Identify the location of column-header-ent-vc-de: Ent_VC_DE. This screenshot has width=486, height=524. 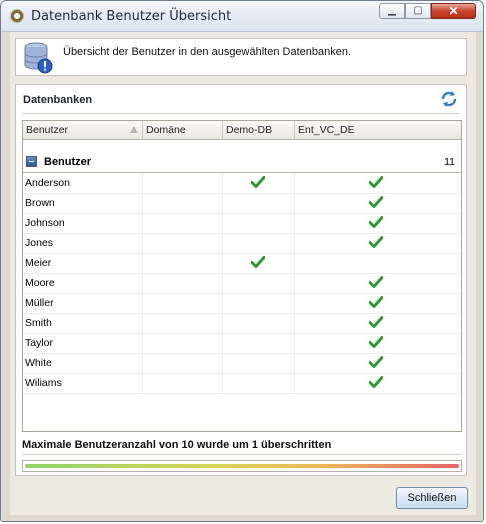
(378, 130).